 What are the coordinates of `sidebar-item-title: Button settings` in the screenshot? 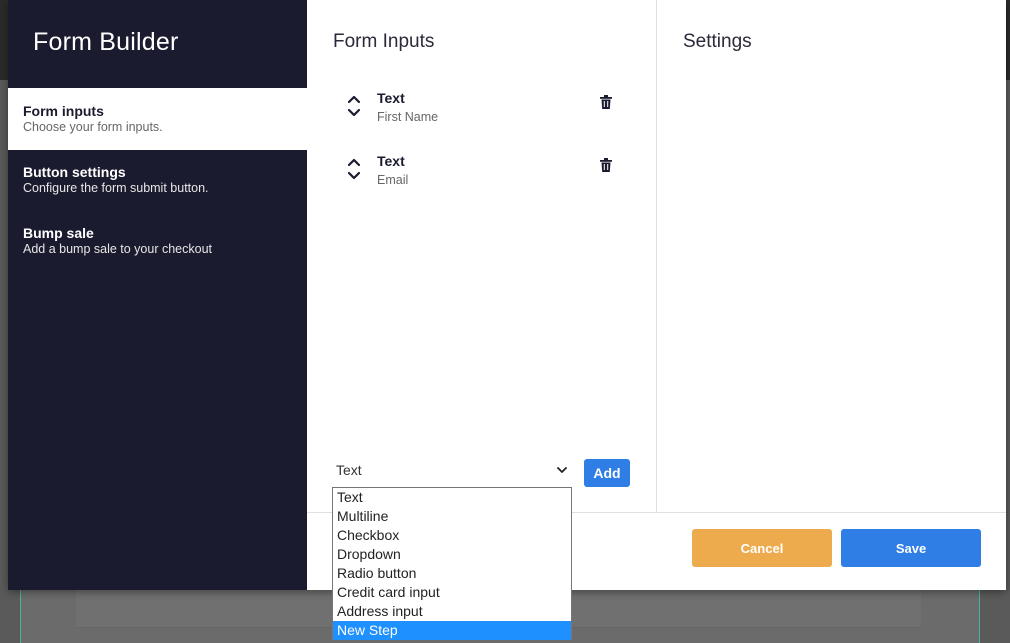 It's located at (157, 172).